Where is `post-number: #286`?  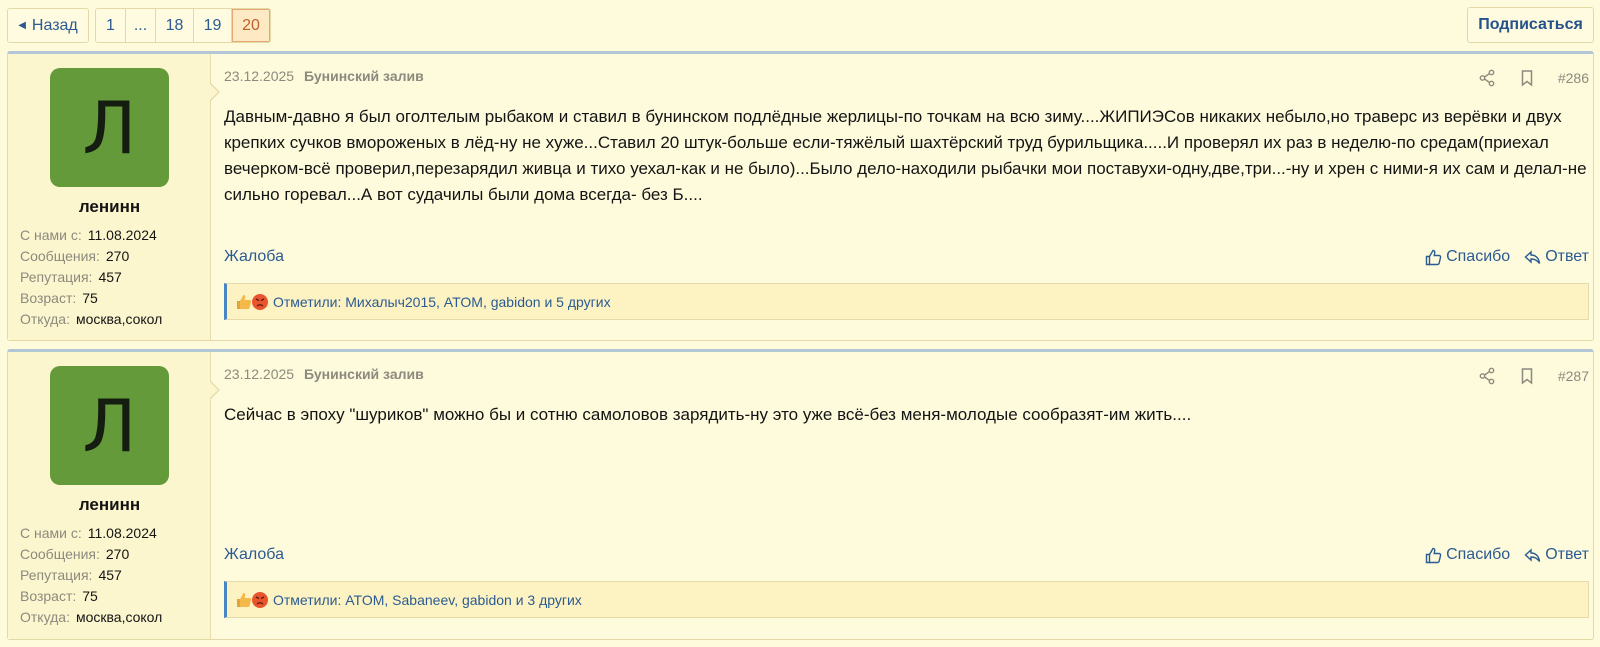
post-number: #286 is located at coordinates (1573, 78).